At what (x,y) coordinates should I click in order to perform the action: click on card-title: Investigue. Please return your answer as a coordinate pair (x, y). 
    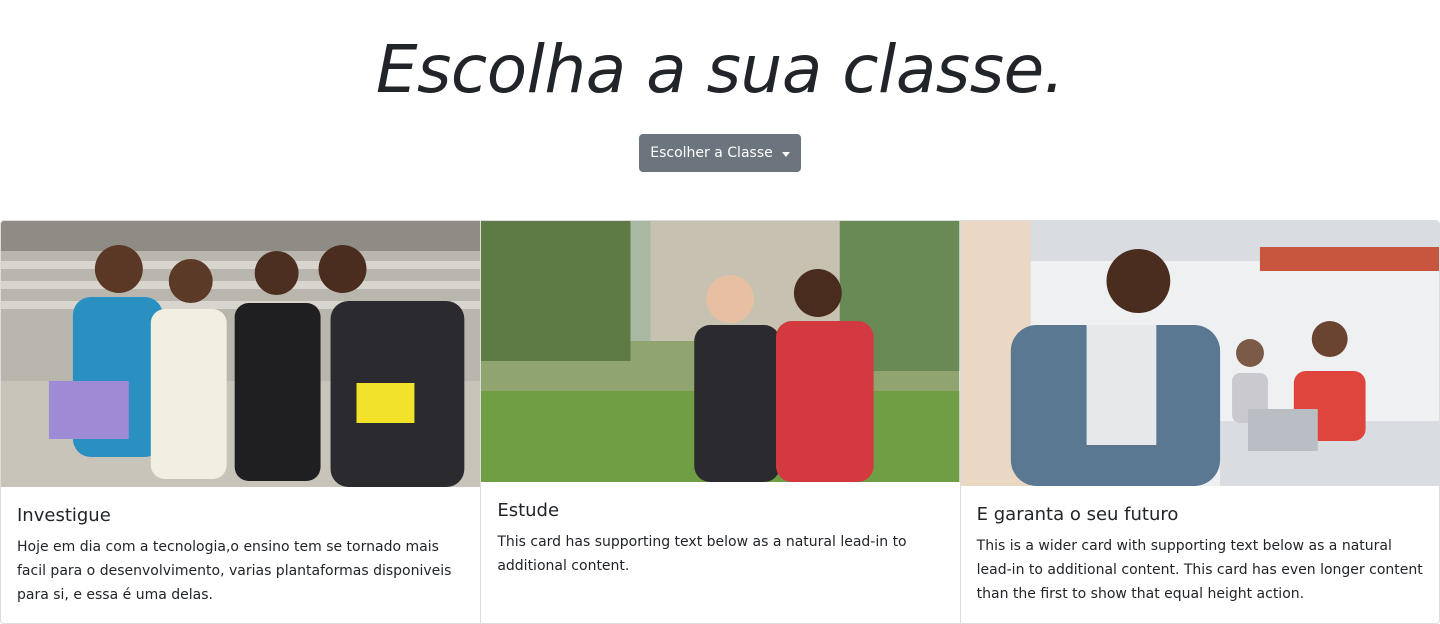
    Looking at the image, I should click on (64, 515).